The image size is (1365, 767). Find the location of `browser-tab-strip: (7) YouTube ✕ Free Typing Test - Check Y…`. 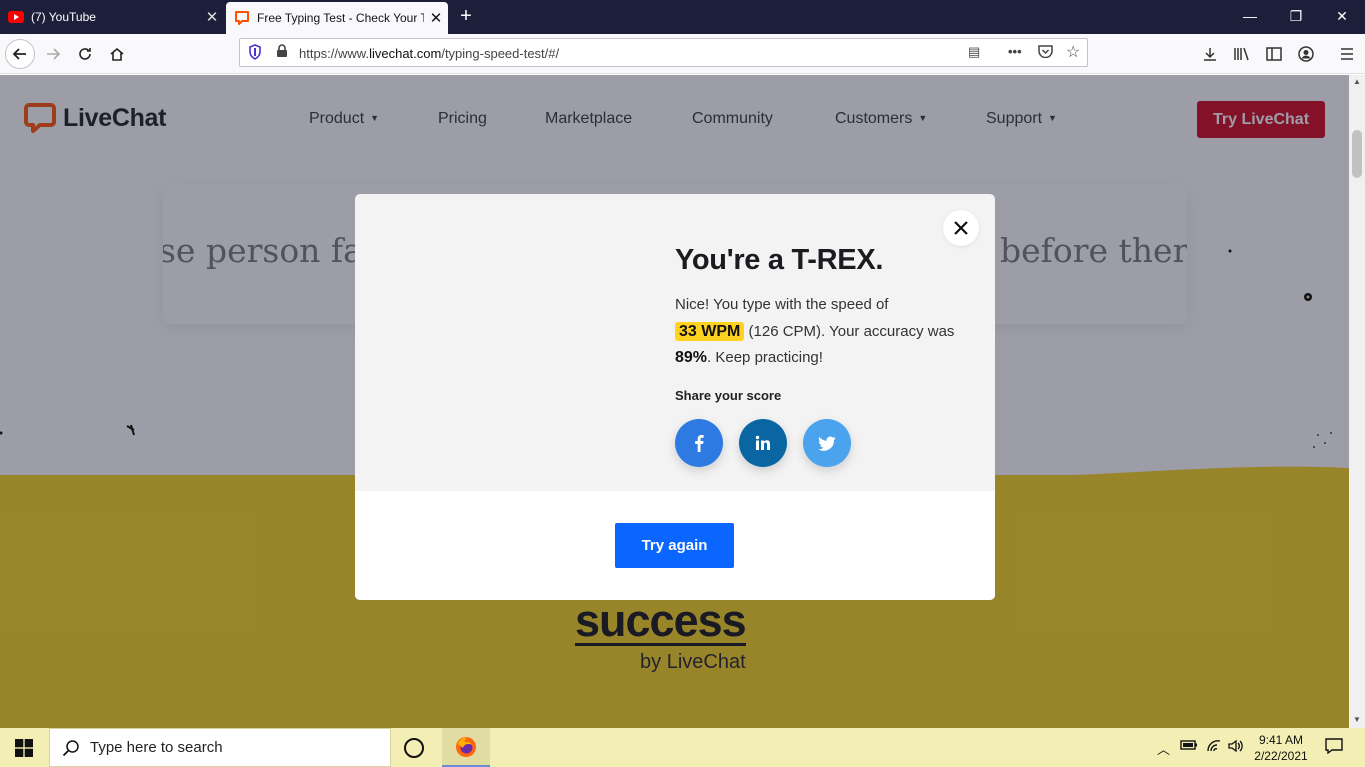

browser-tab-strip: (7) YouTube ✕ Free Typing Test - Check Y… is located at coordinates (682, 17).